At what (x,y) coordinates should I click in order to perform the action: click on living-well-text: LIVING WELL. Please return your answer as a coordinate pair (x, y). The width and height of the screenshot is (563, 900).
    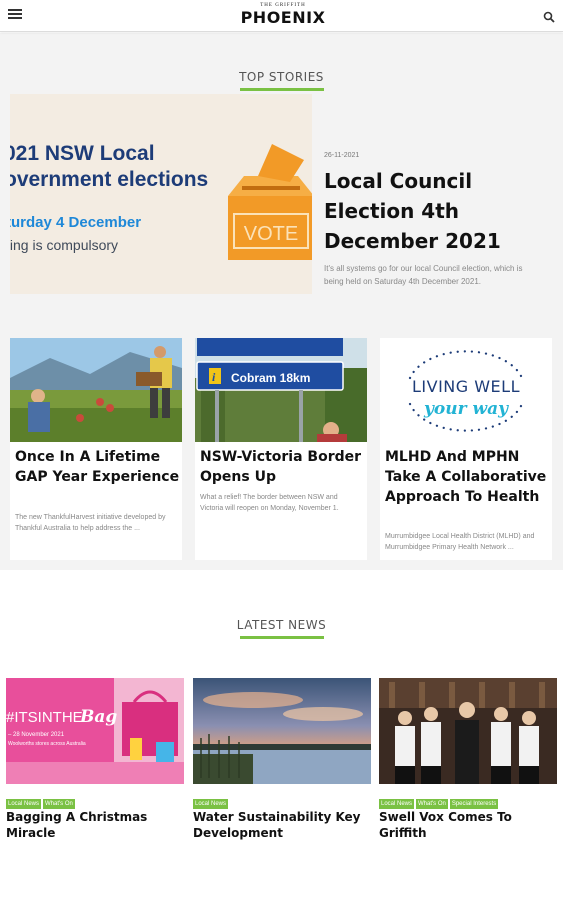
    Looking at the image, I should click on (466, 386).